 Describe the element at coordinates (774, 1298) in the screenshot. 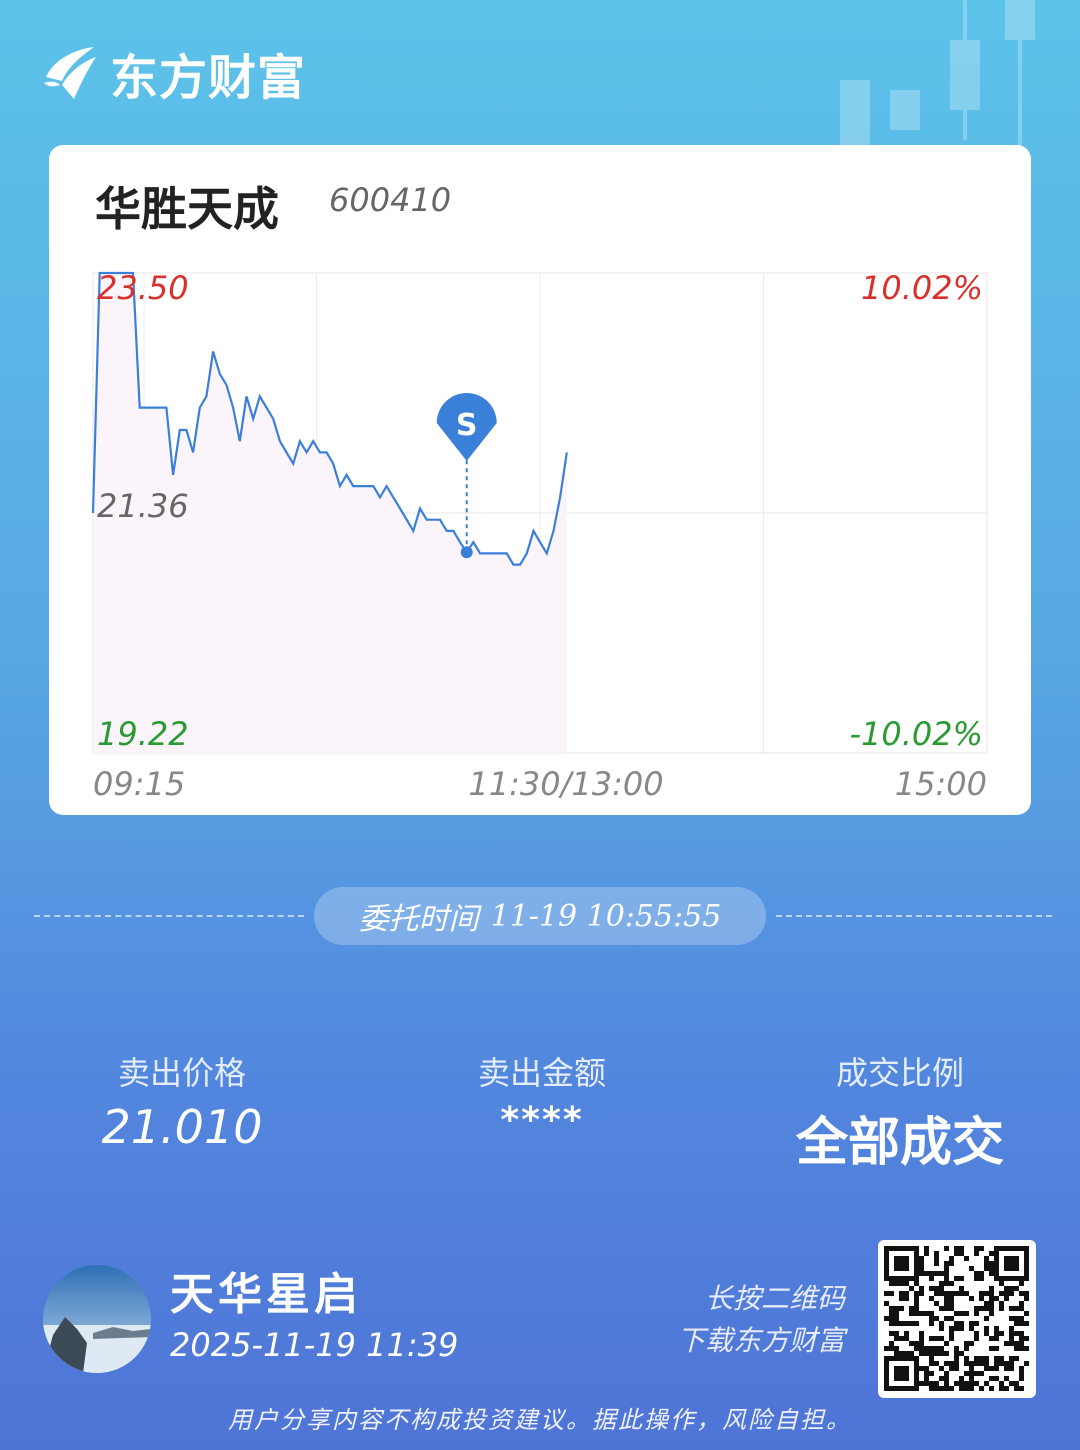

I see `qr-hint-line1: 长按二维码` at that location.